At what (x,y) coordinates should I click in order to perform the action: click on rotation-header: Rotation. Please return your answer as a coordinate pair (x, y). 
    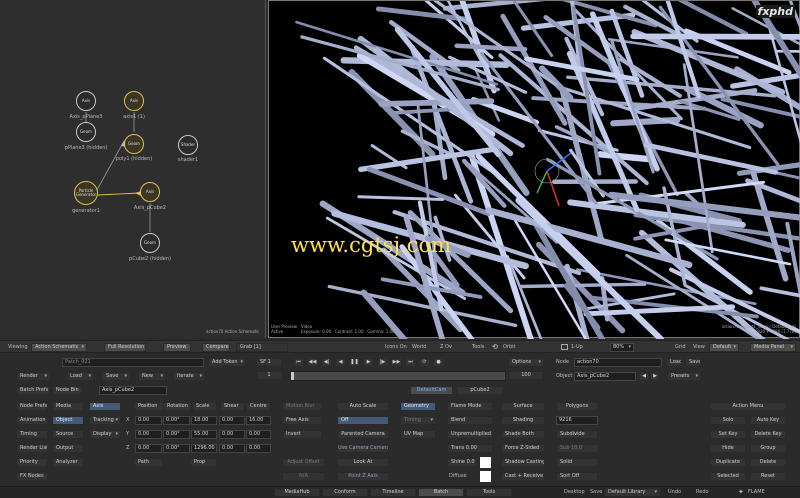
    Looking at the image, I should click on (177, 406).